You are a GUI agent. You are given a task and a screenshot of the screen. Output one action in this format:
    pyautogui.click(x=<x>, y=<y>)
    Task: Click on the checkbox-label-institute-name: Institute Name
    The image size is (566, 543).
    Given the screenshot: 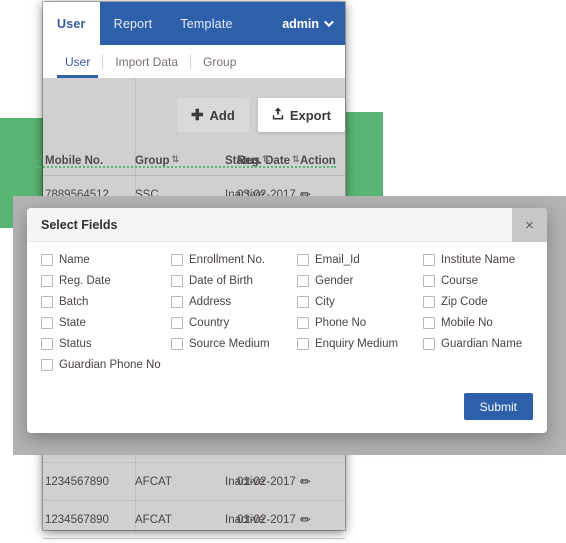 What is the action you would take?
    pyautogui.click(x=478, y=260)
    